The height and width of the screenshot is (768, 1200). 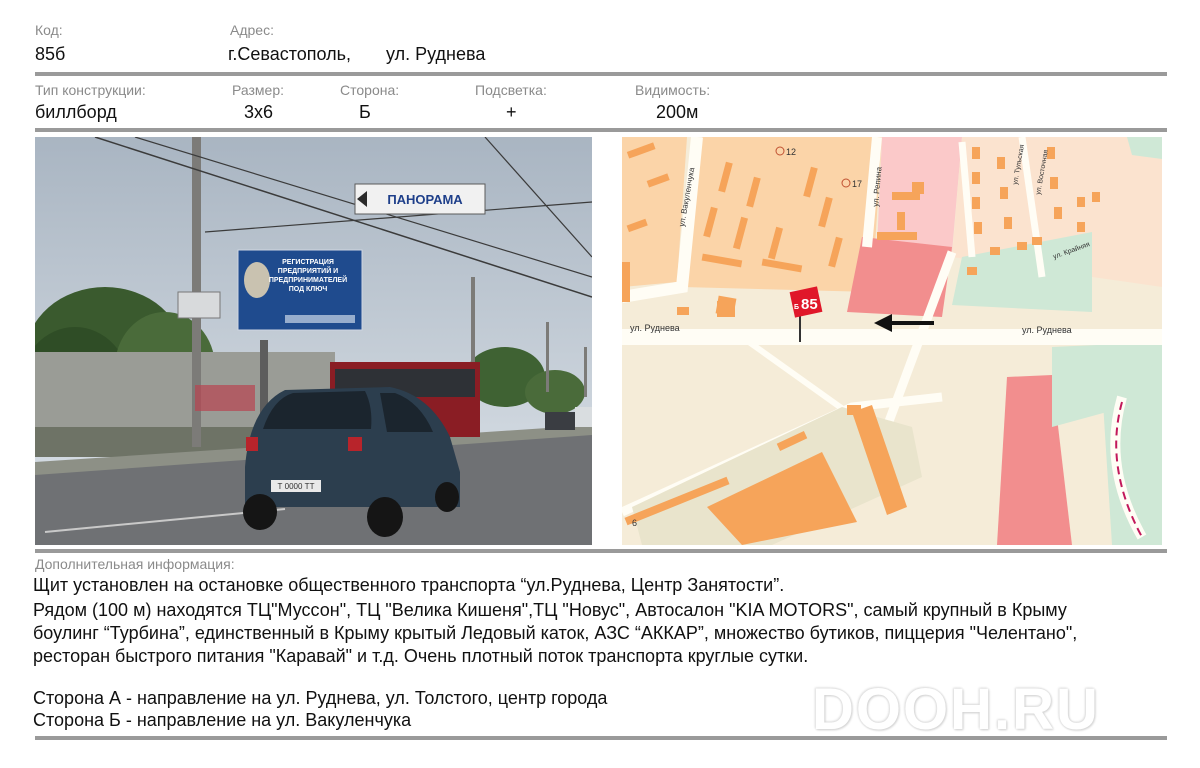 I want to click on address-label: Адрес:, so click(x=252, y=30).